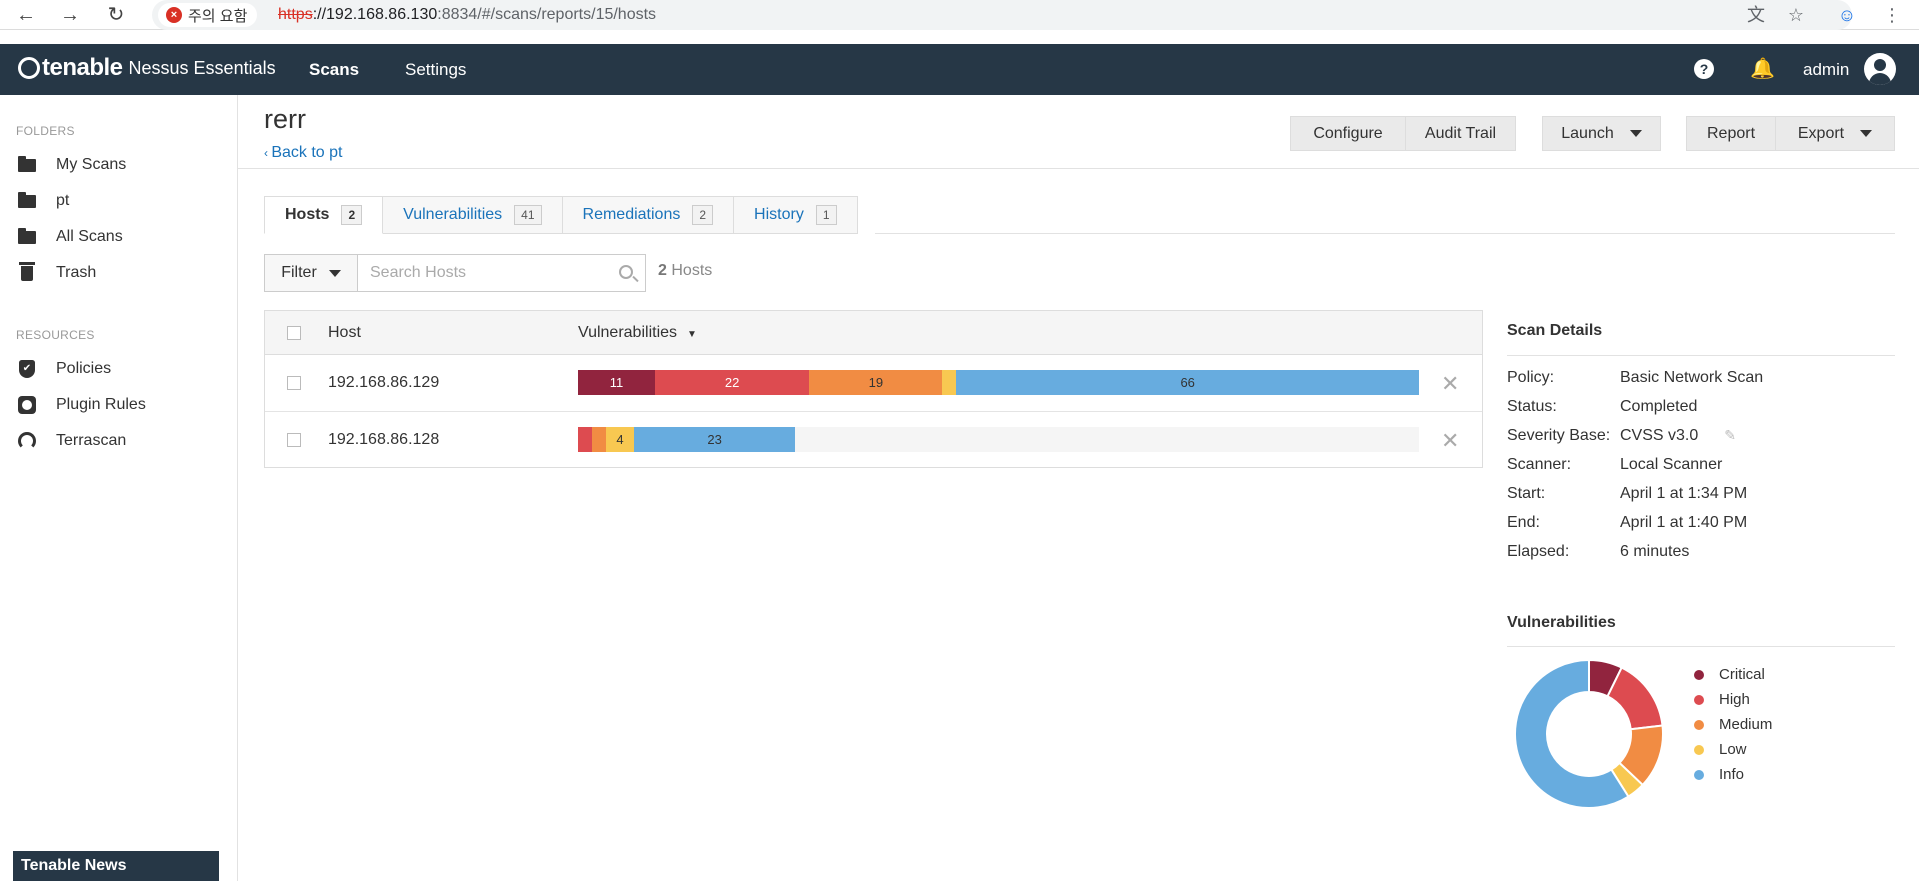 The height and width of the screenshot is (881, 1919). Describe the element at coordinates (435, 70) in the screenshot. I see `nav-settings: Settings` at that location.